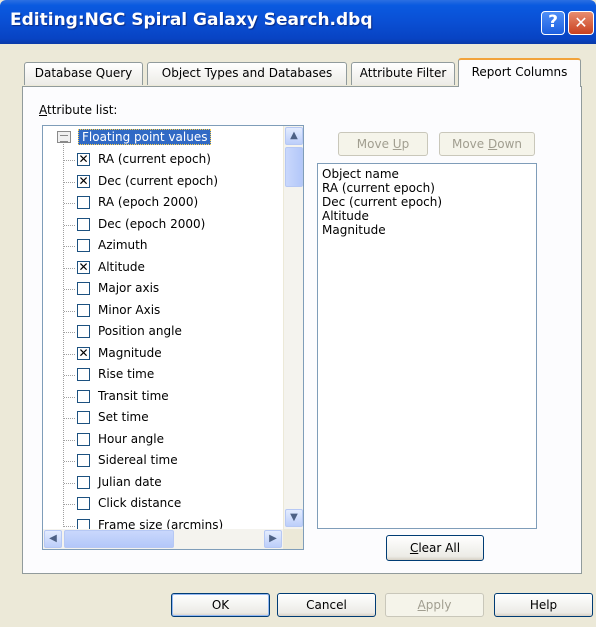 The image size is (596, 627). I want to click on tree-item: Sidereal time, so click(163, 461).